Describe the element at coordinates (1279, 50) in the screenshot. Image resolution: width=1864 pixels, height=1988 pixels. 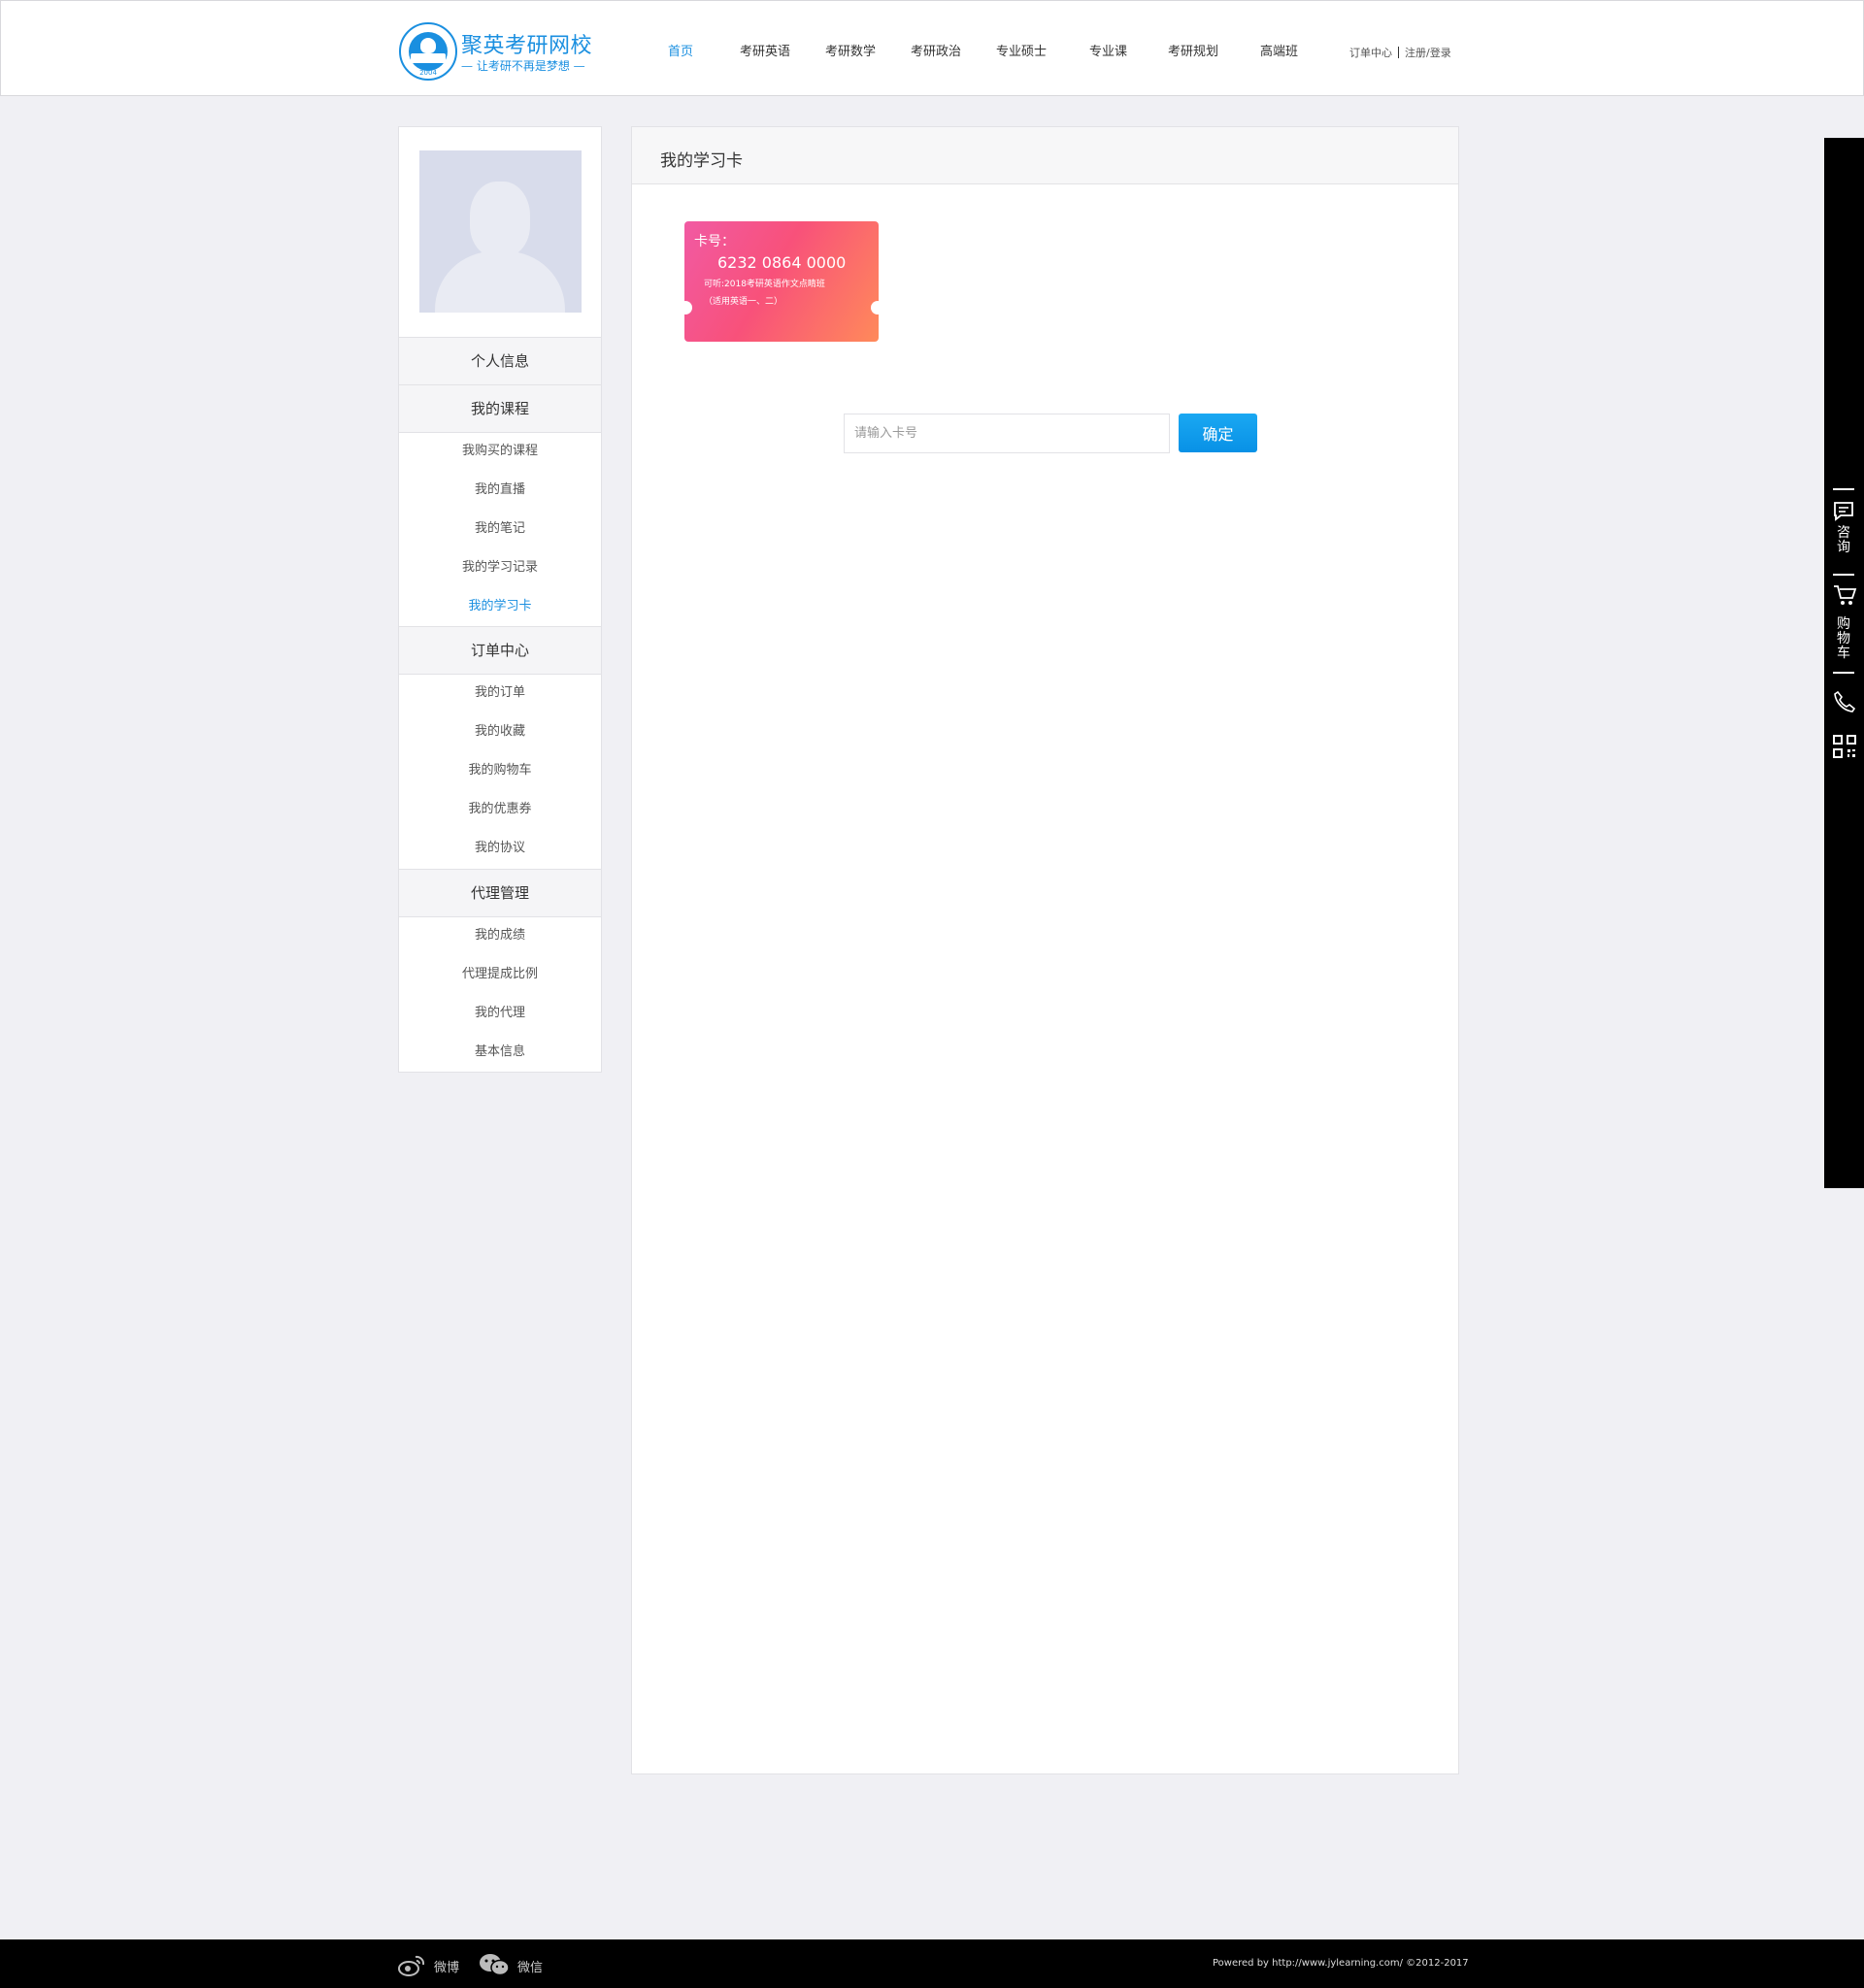
I see `nav-item-premium-class: 高端班` at that location.